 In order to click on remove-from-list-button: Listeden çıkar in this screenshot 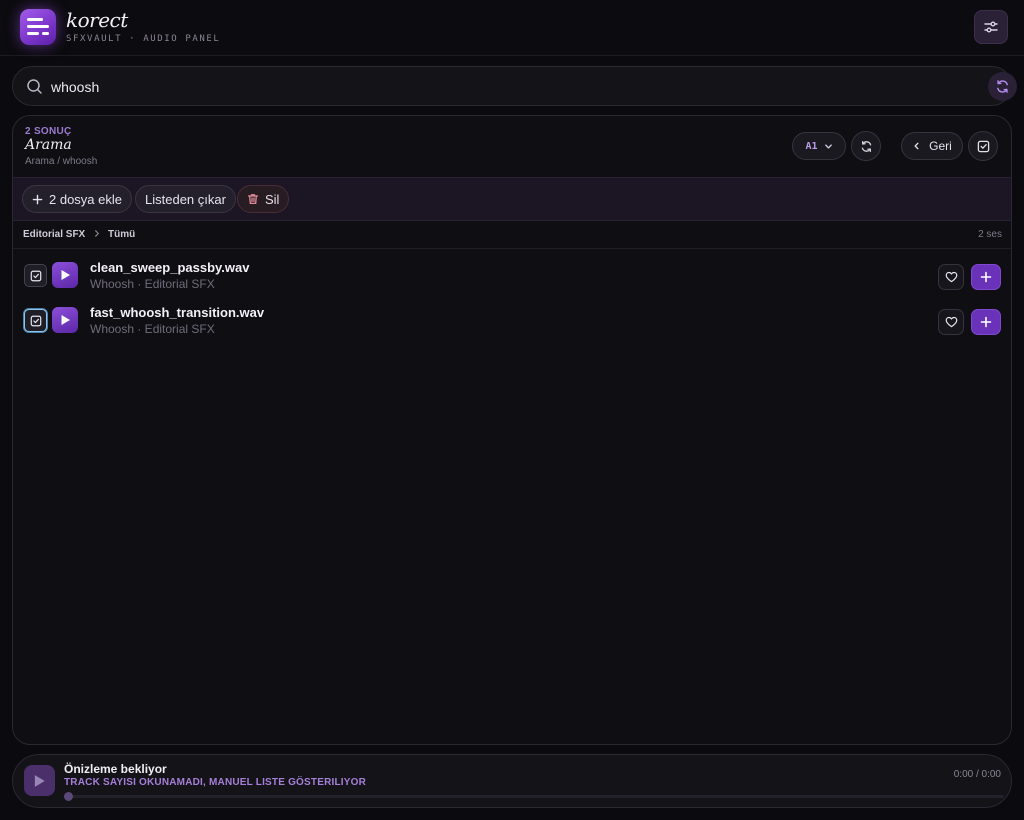, I will do `click(185, 199)`.